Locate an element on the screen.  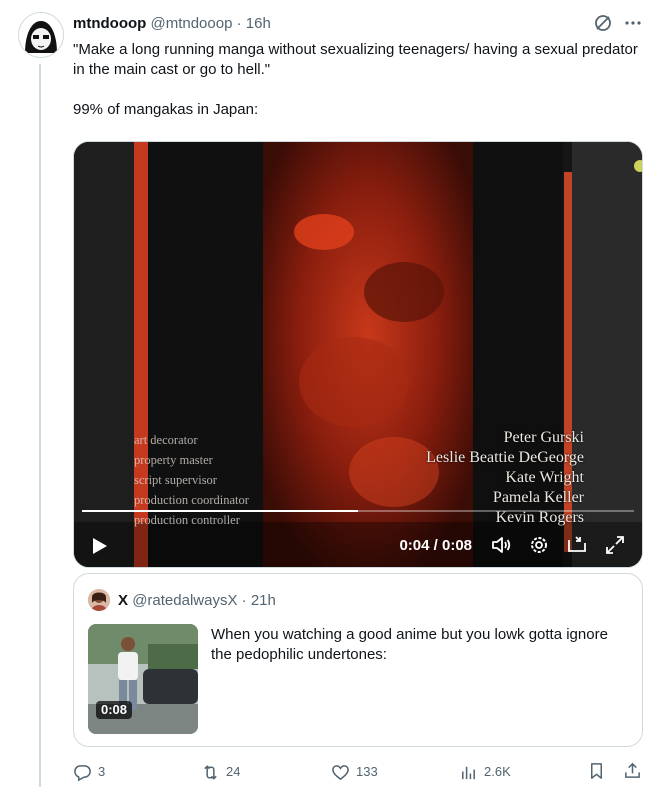
quoted-author-name: X is located at coordinates (123, 600).